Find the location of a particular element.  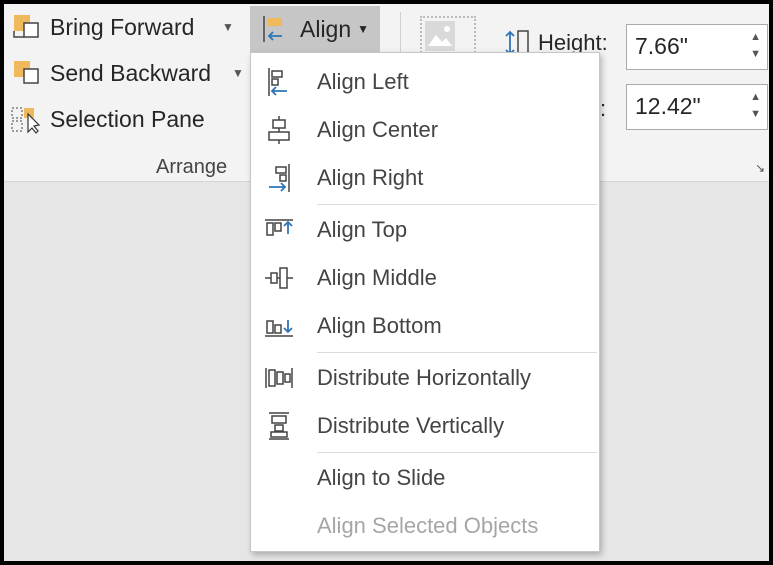

send-backward-dropdown-icon: ▼ is located at coordinates (238, 73).